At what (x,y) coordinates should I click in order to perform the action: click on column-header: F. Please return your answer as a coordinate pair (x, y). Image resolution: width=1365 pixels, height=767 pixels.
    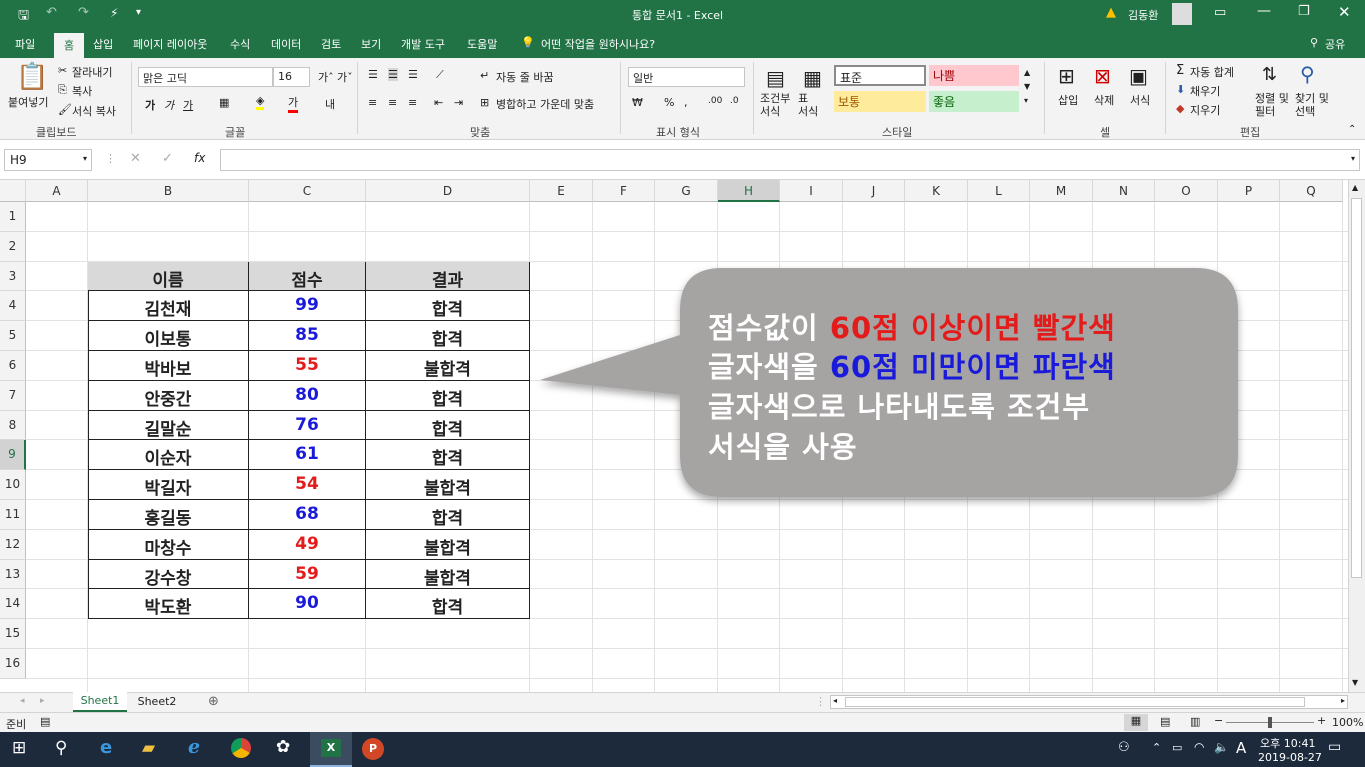
    Looking at the image, I should click on (624, 191).